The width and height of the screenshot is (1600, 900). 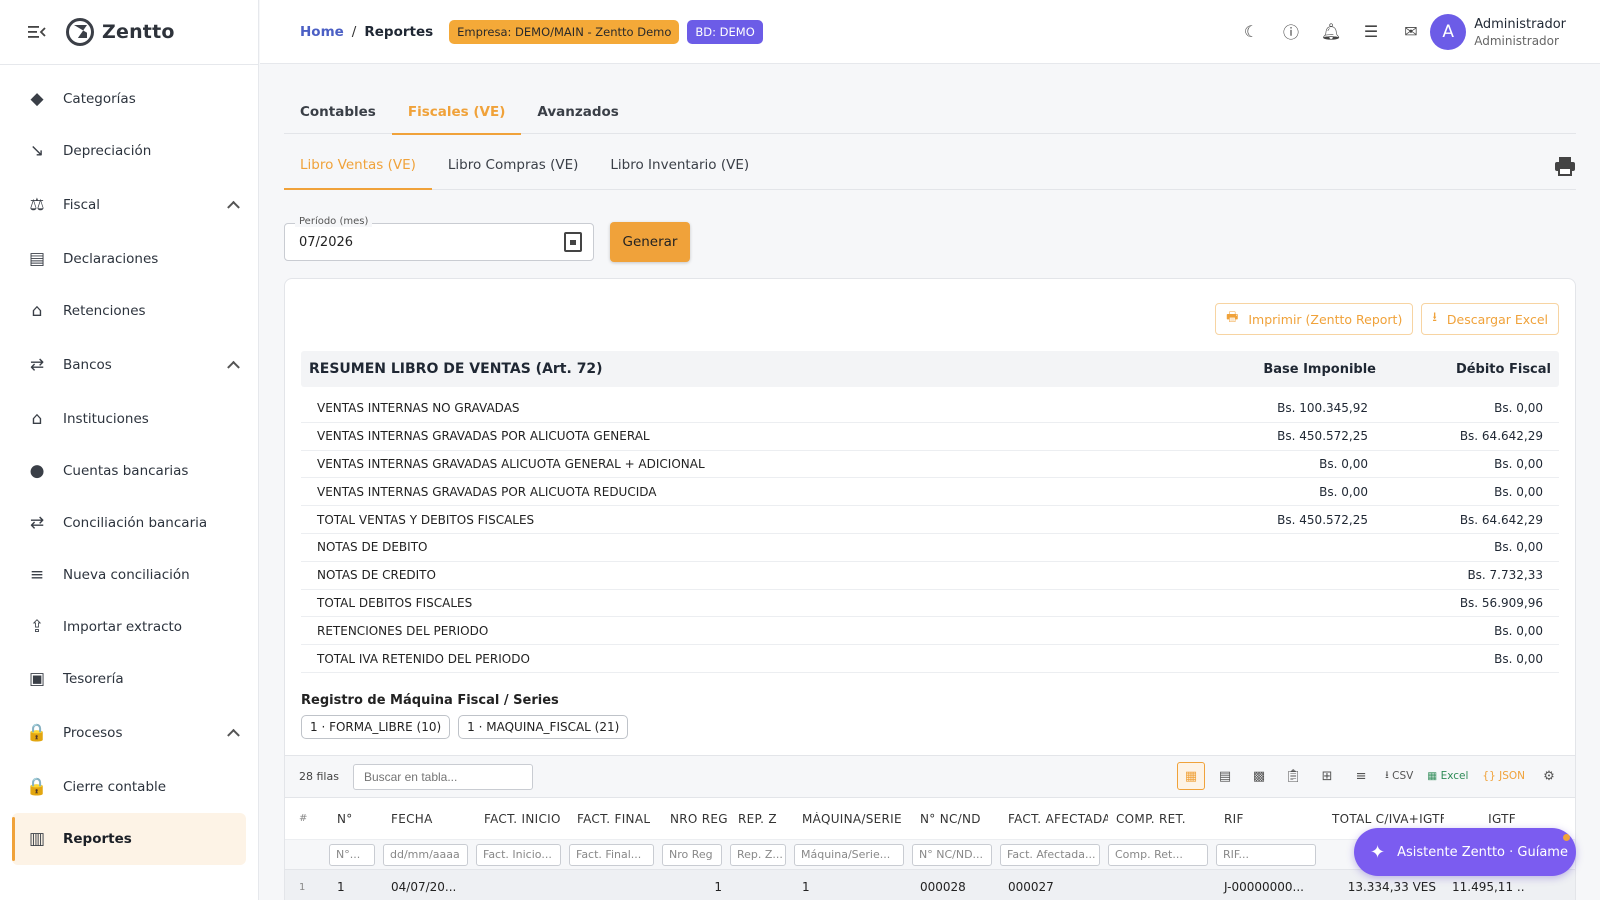 What do you see at coordinates (1384, 819) in the screenshot?
I see `column-header: TOTAL C/IVA+IGTF` at bounding box center [1384, 819].